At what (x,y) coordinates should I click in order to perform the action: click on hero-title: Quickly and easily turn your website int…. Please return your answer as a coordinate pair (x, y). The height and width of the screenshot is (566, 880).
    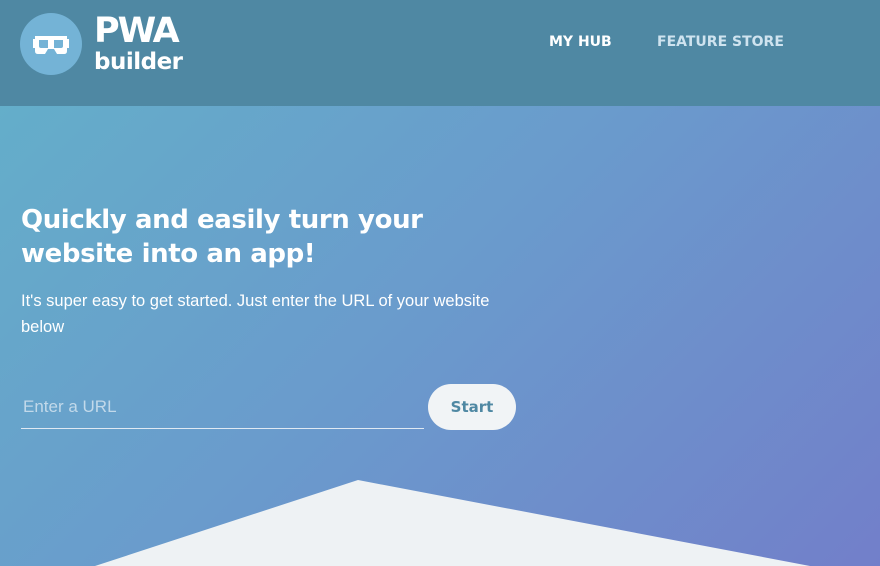
    Looking at the image, I should click on (222, 237).